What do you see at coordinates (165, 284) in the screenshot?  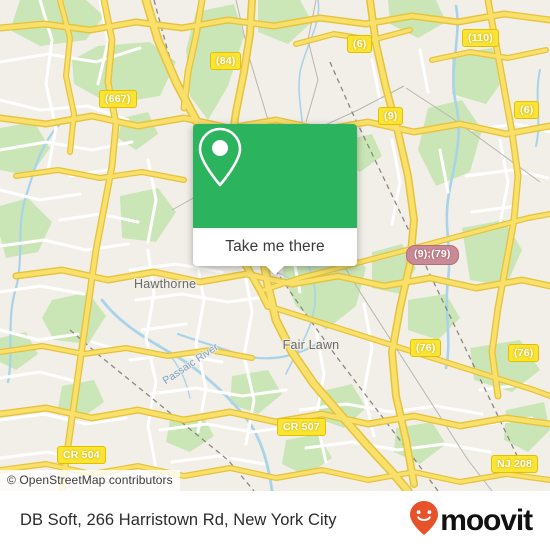 I see `place-label-hawthorne: Hawthorne` at bounding box center [165, 284].